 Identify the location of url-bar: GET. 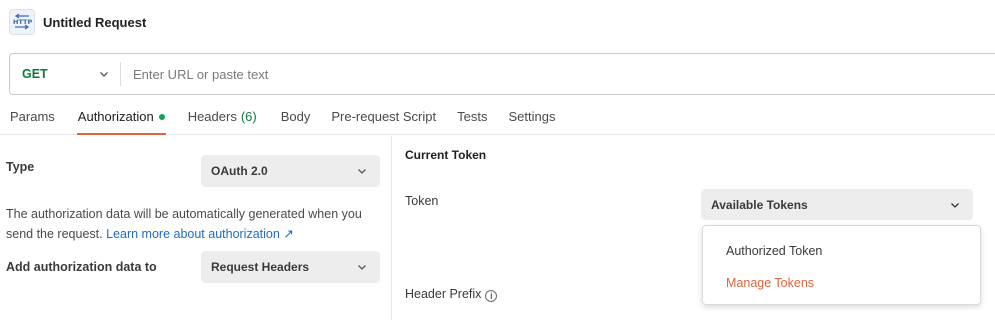
(502, 74).